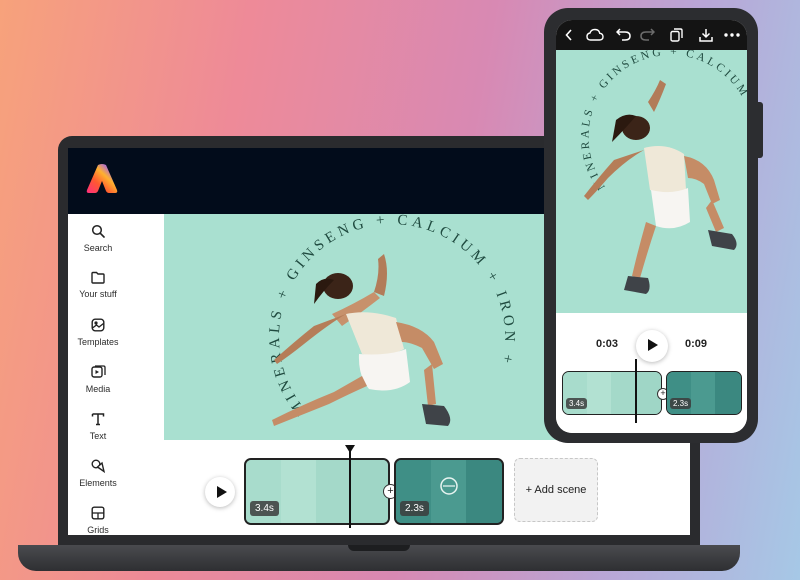  What do you see at coordinates (98, 530) in the screenshot?
I see `sidebar-item-label: Grids` at bounding box center [98, 530].